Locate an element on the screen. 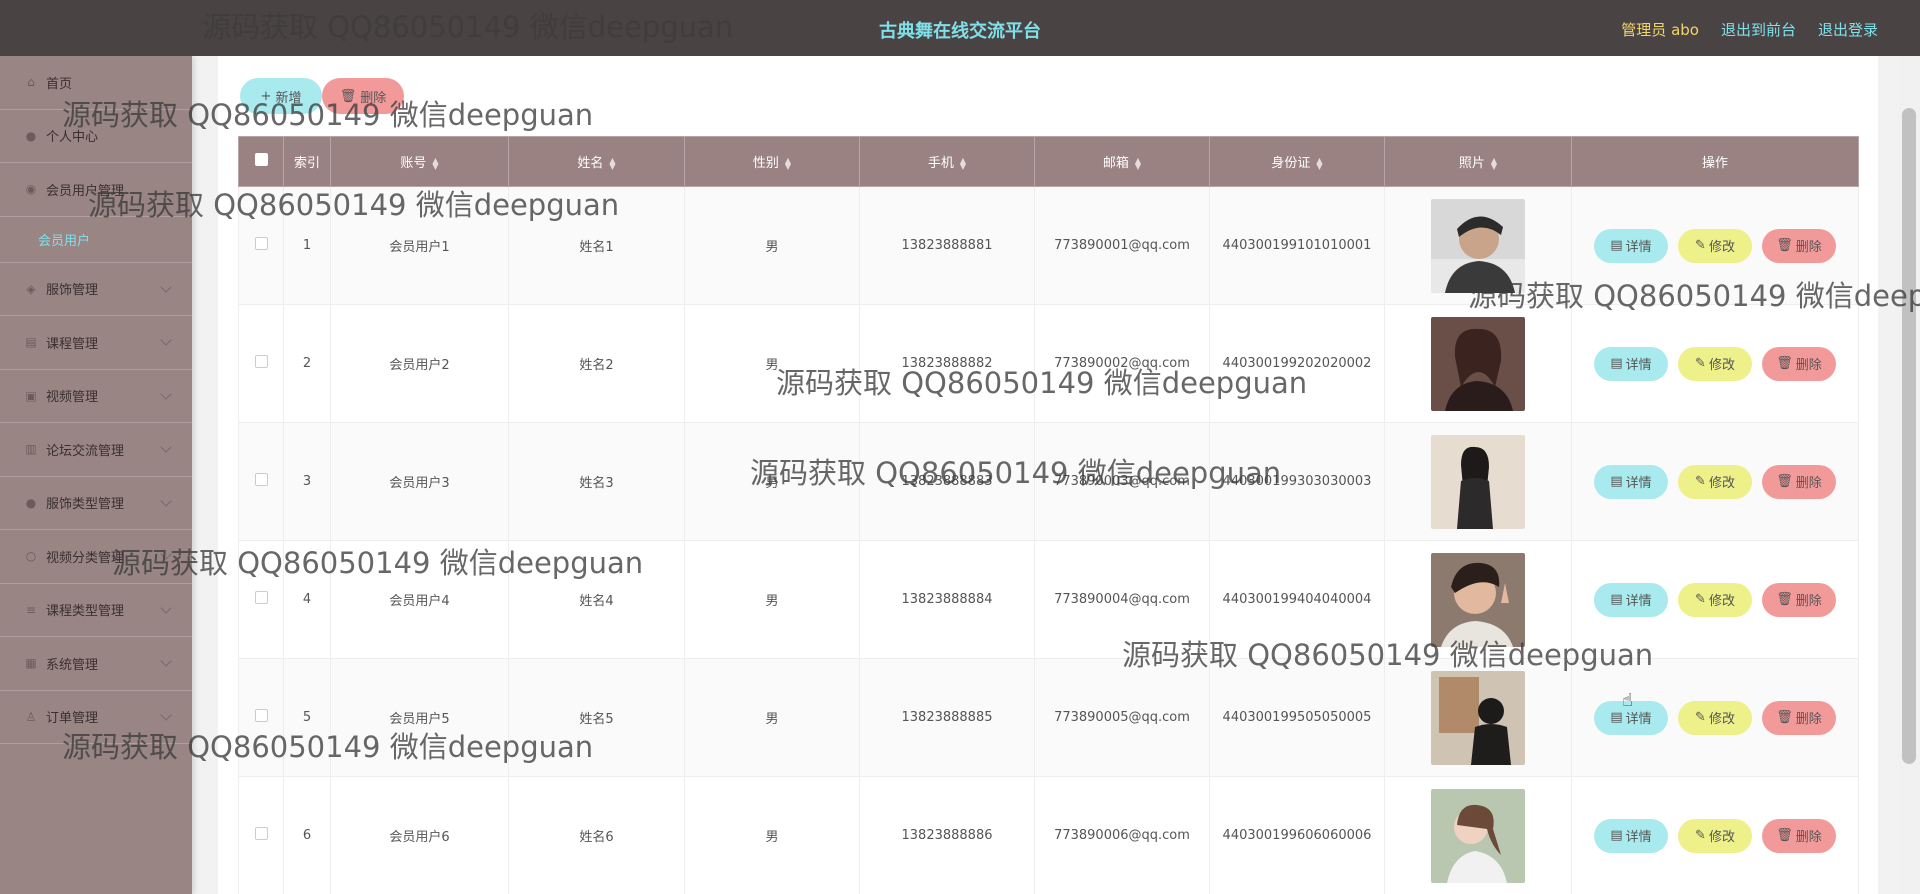 This screenshot has height=894, width=1920. admin-user-label: 管理员 abo is located at coordinates (1660, 30).